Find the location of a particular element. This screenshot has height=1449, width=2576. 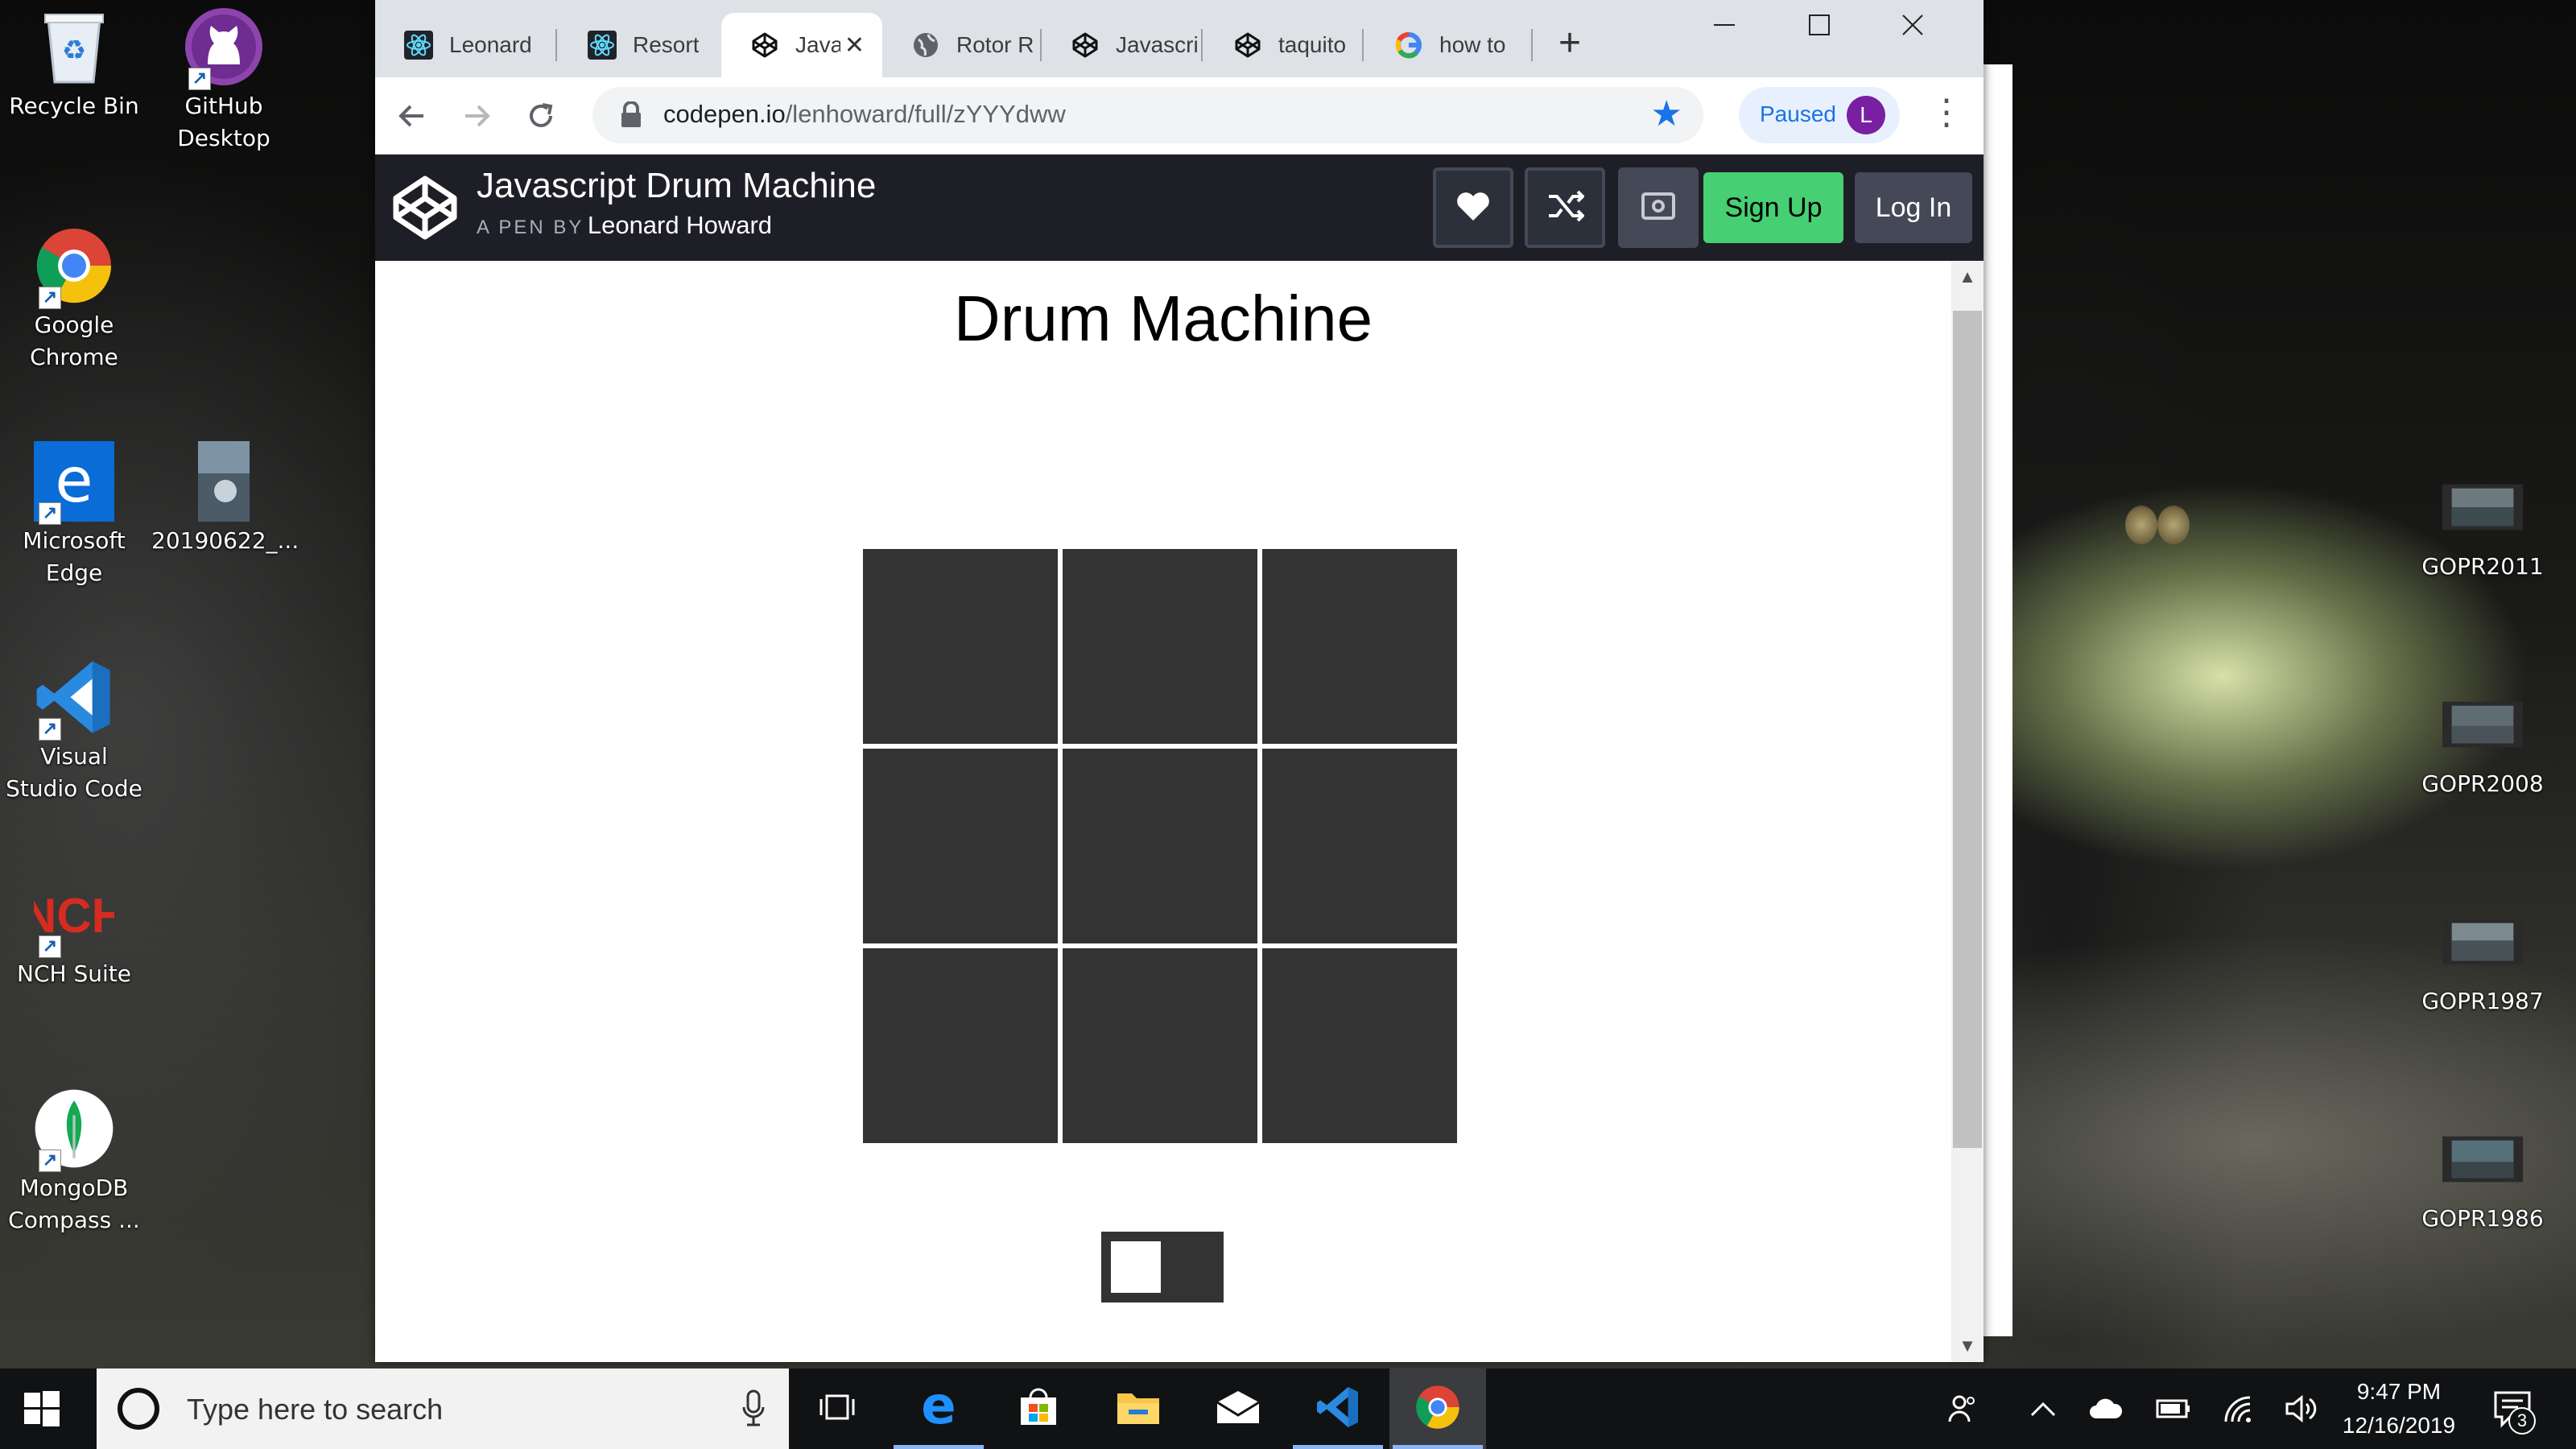

desktop-icon-recycle-bin: ♻ Recycle Bin is located at coordinates (74, 64).